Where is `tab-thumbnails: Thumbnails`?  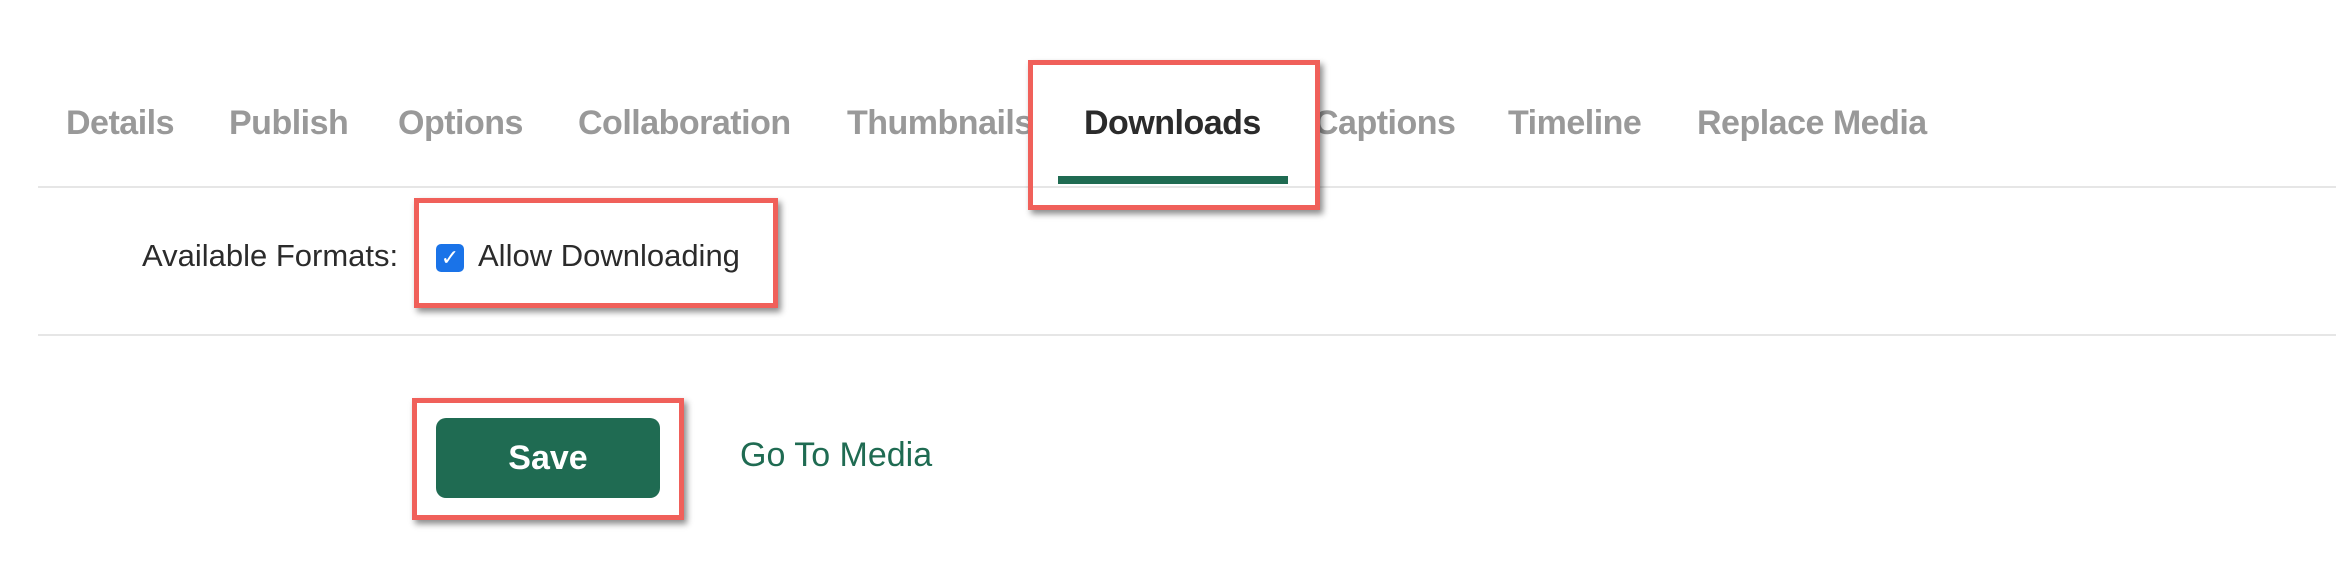
tab-thumbnails: Thumbnails is located at coordinates (940, 123).